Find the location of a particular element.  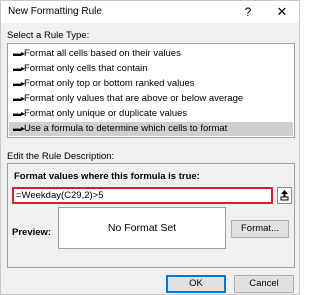

ok-button: OK is located at coordinates (196, 284).